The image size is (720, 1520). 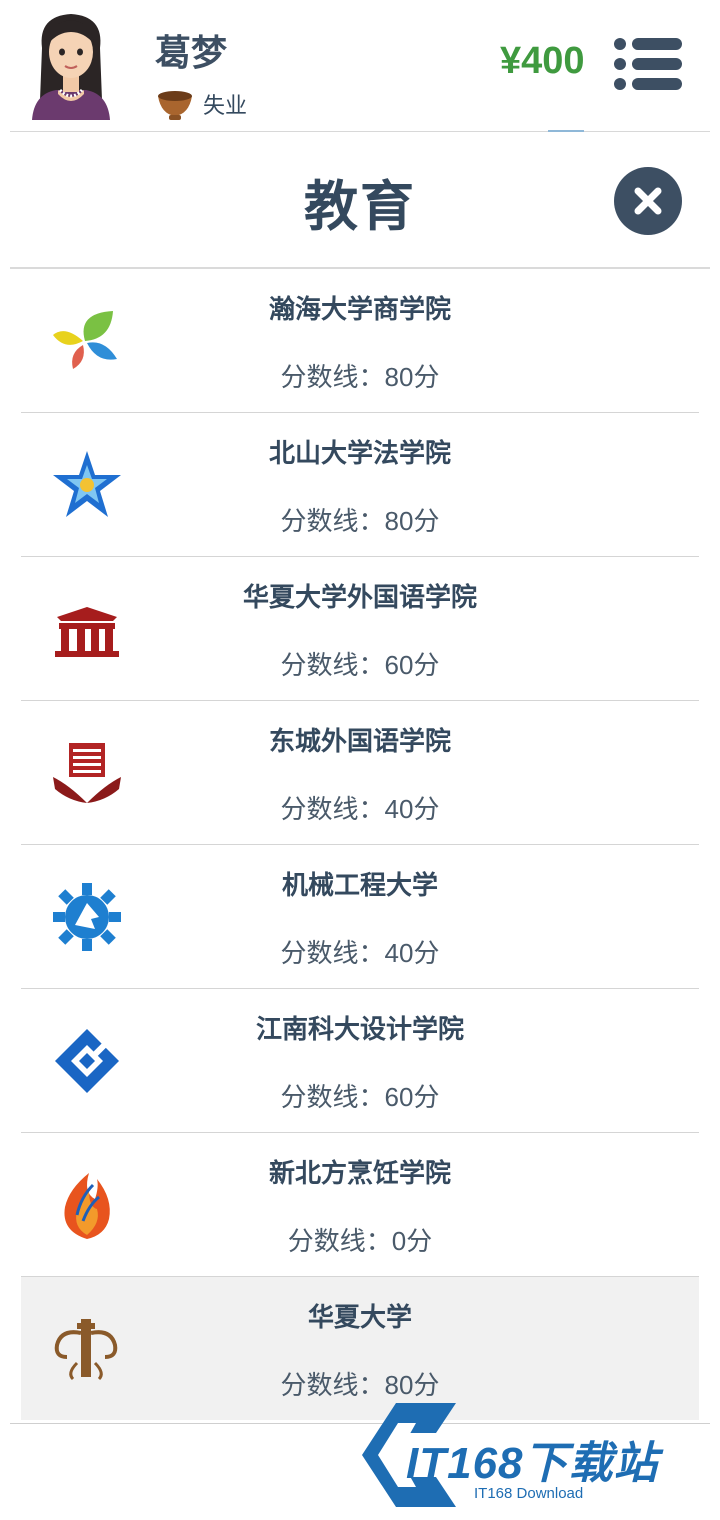 I want to click on school-name: 华夏大学, so click(x=359, y=1317).